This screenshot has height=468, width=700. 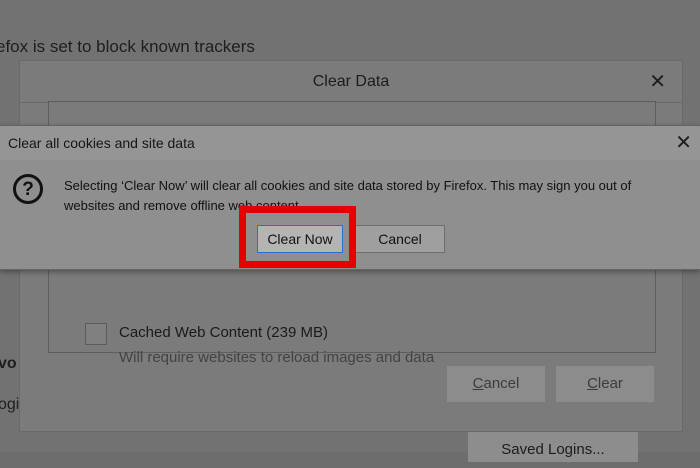 What do you see at coordinates (223, 332) in the screenshot?
I see `cached-content-label: Cached Web Content (239 MB)` at bounding box center [223, 332].